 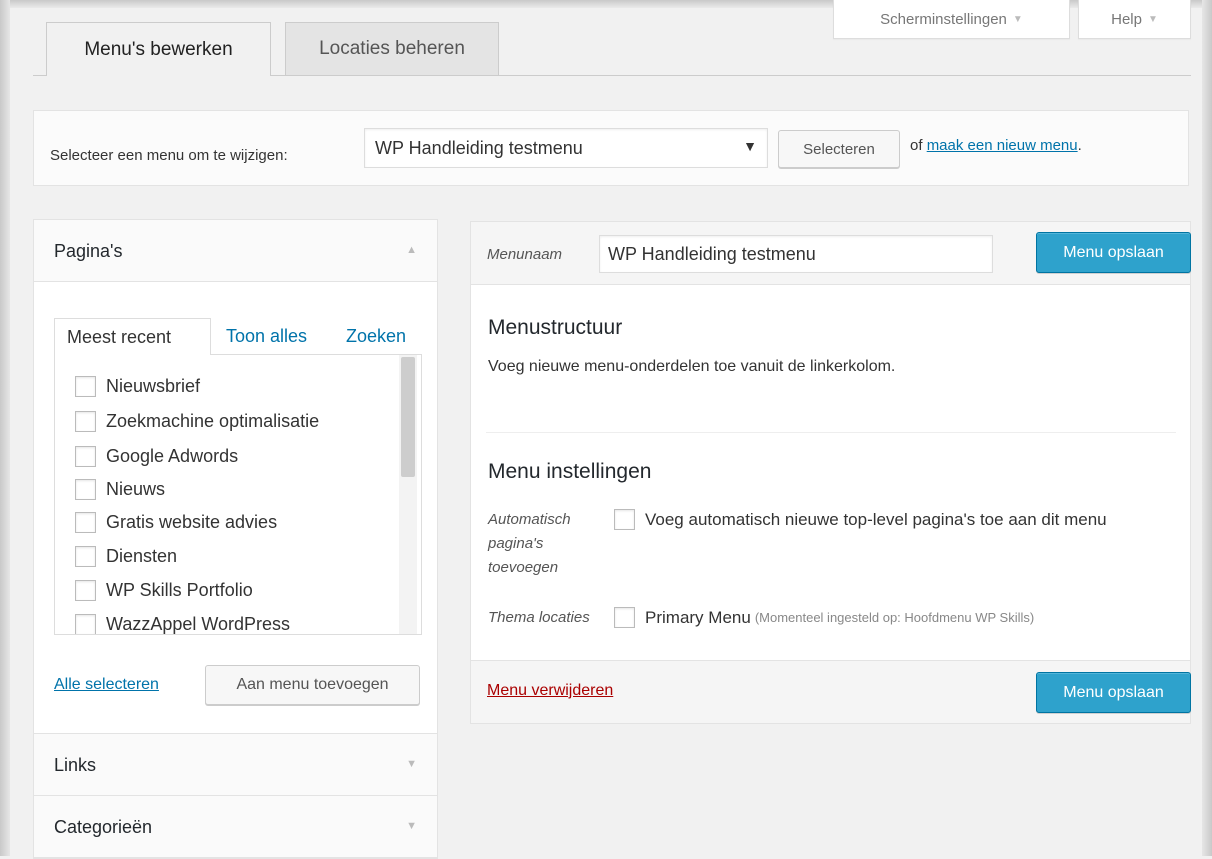 I want to click on help-button: Help ▼, so click(x=1134, y=19).